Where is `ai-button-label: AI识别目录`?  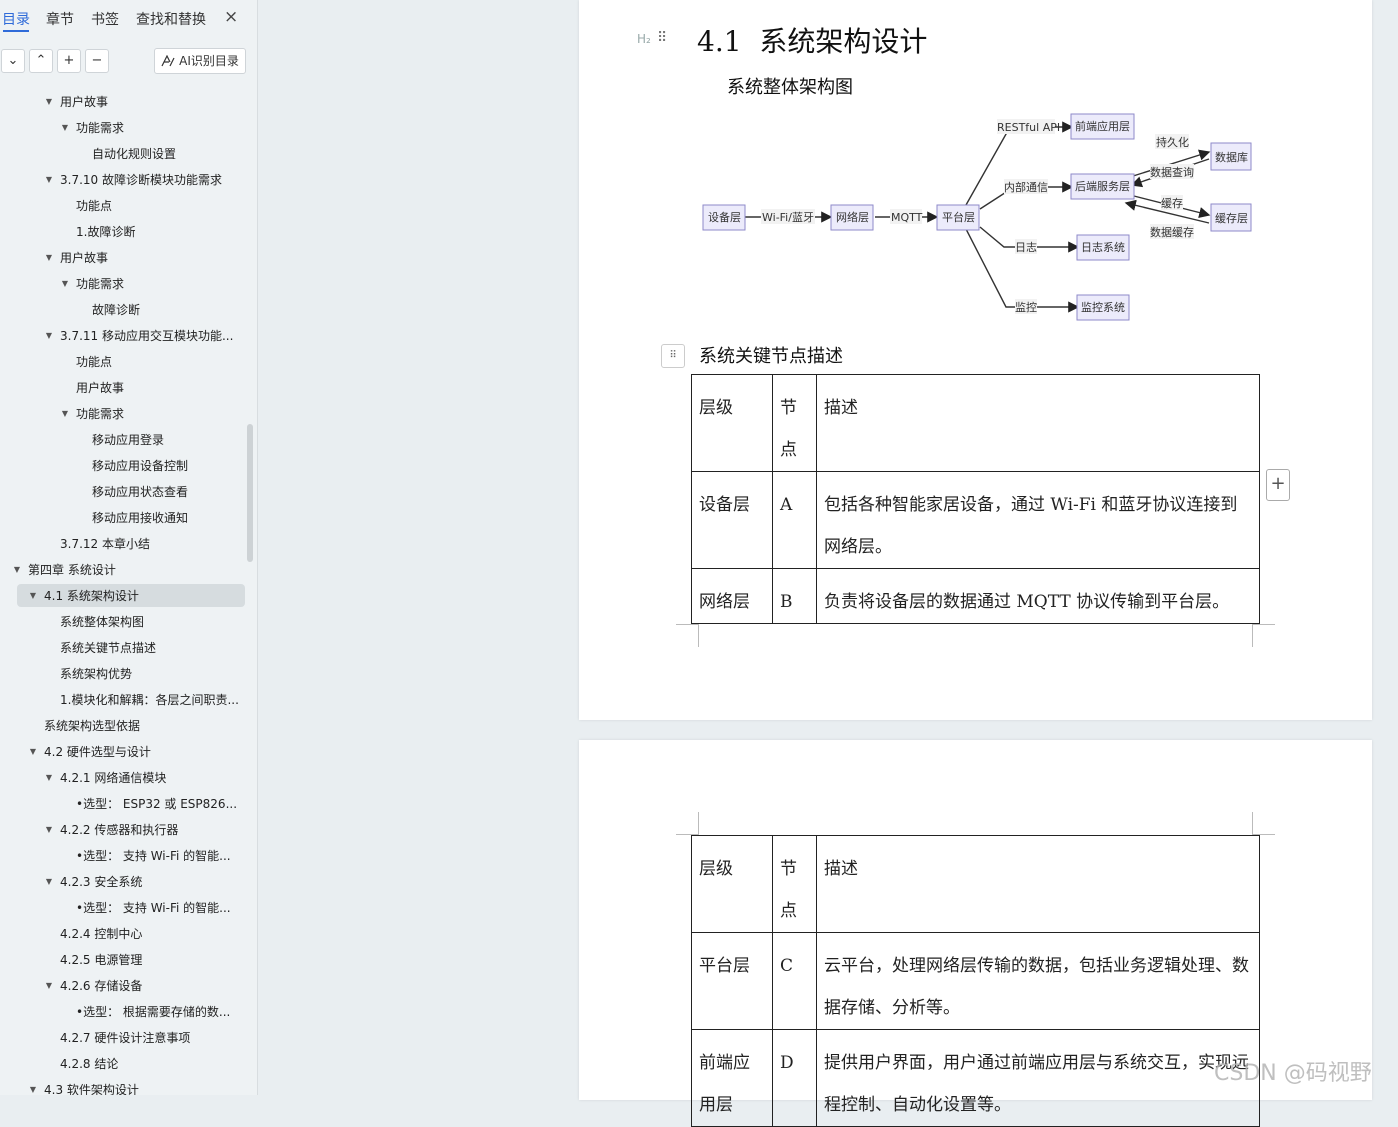 ai-button-label: AI识别目录 is located at coordinates (209, 61).